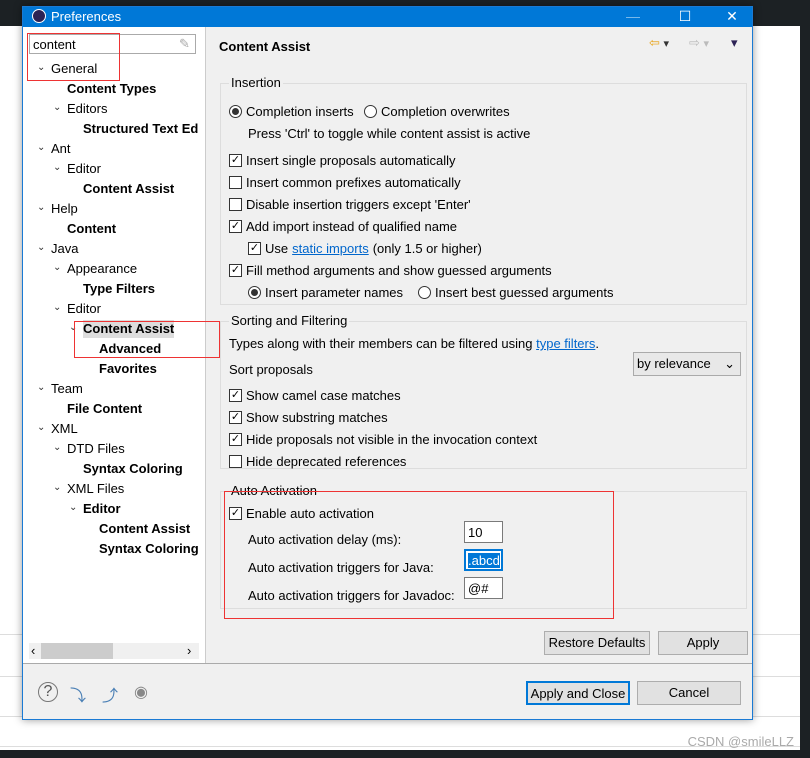 The image size is (810, 758). What do you see at coordinates (289, 320) in the screenshot?
I see `group-label: Sorting and Filtering` at bounding box center [289, 320].